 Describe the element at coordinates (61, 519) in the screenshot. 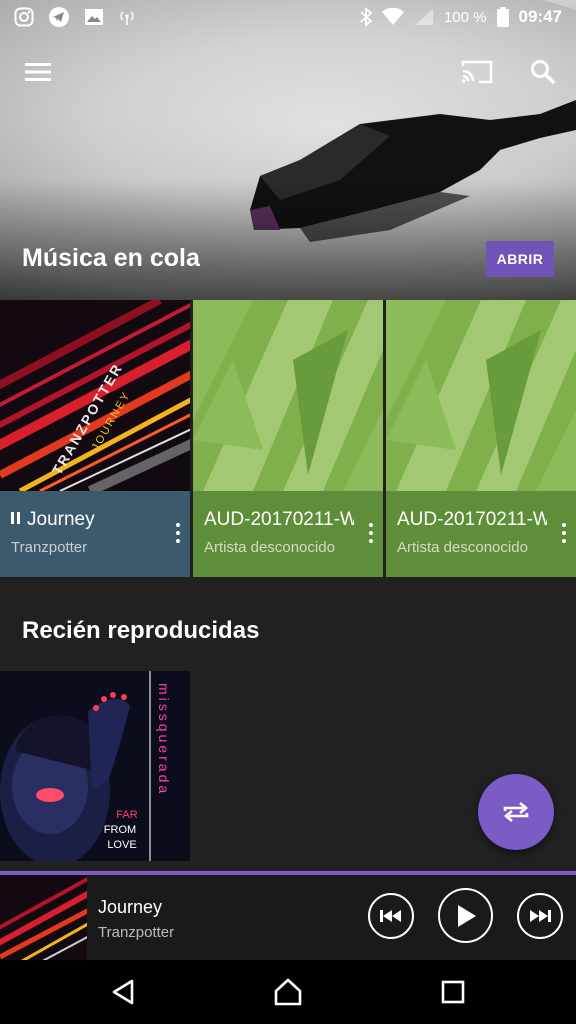

I see `queue-card-title: Journey` at that location.